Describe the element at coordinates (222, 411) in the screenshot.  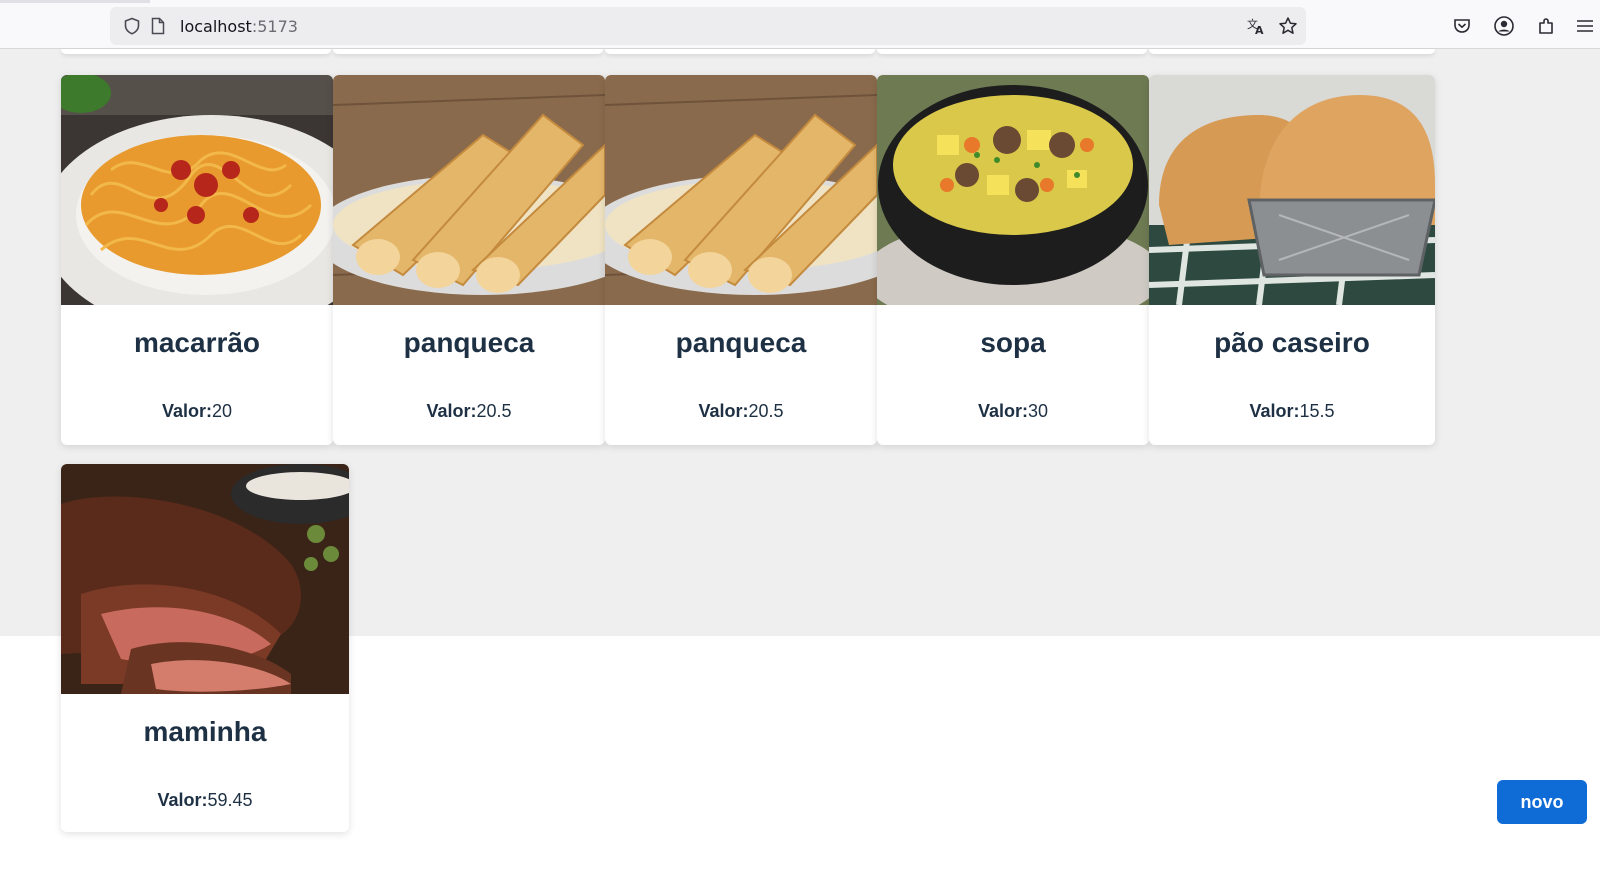
I see `price-value: 20` at that location.